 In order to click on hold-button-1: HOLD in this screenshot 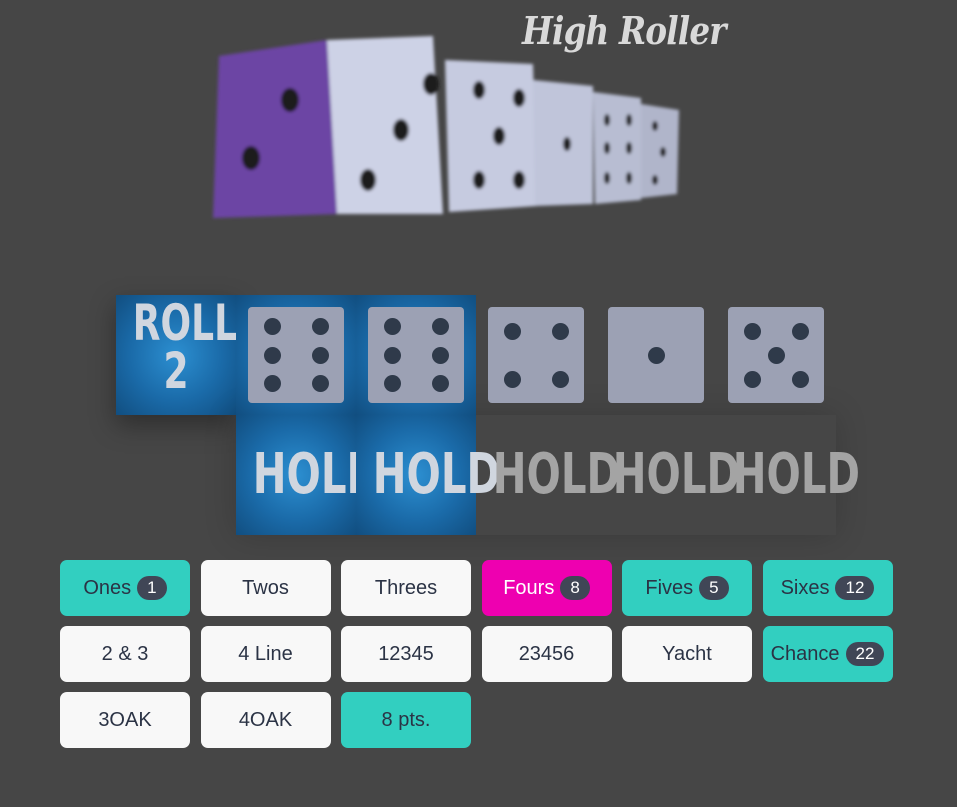, I will do `click(308, 475)`.